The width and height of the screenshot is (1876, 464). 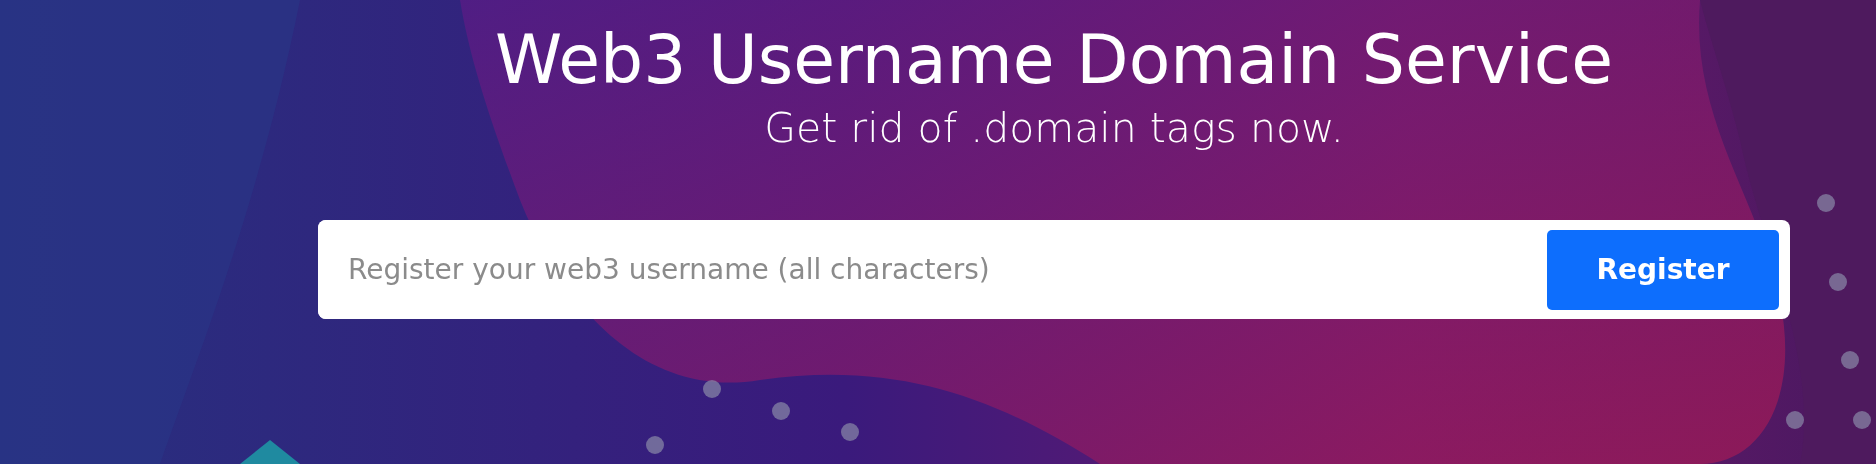 I want to click on subtitle: Get rid of .domain tags now., so click(x=1054, y=128).